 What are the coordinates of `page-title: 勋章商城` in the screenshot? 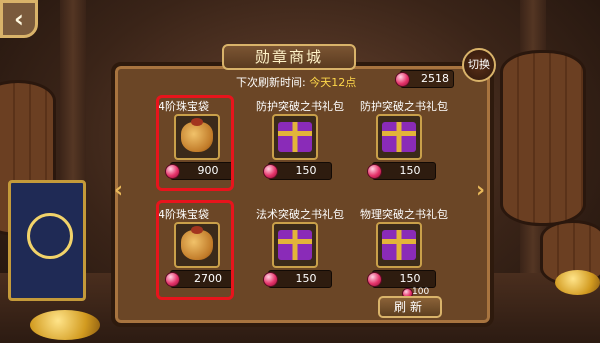 It's located at (289, 57).